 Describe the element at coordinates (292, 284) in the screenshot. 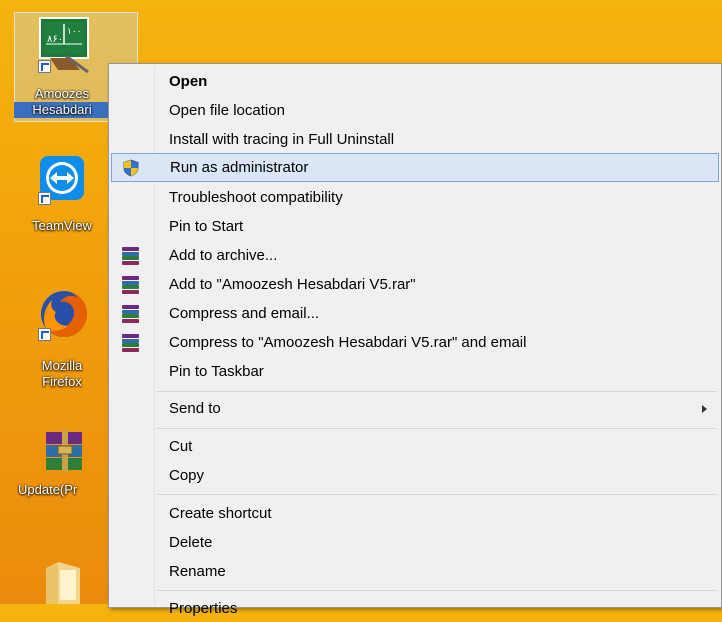

I see `menu-item-label: Add to "Amoozesh Hesabdari V5.rar"` at that location.